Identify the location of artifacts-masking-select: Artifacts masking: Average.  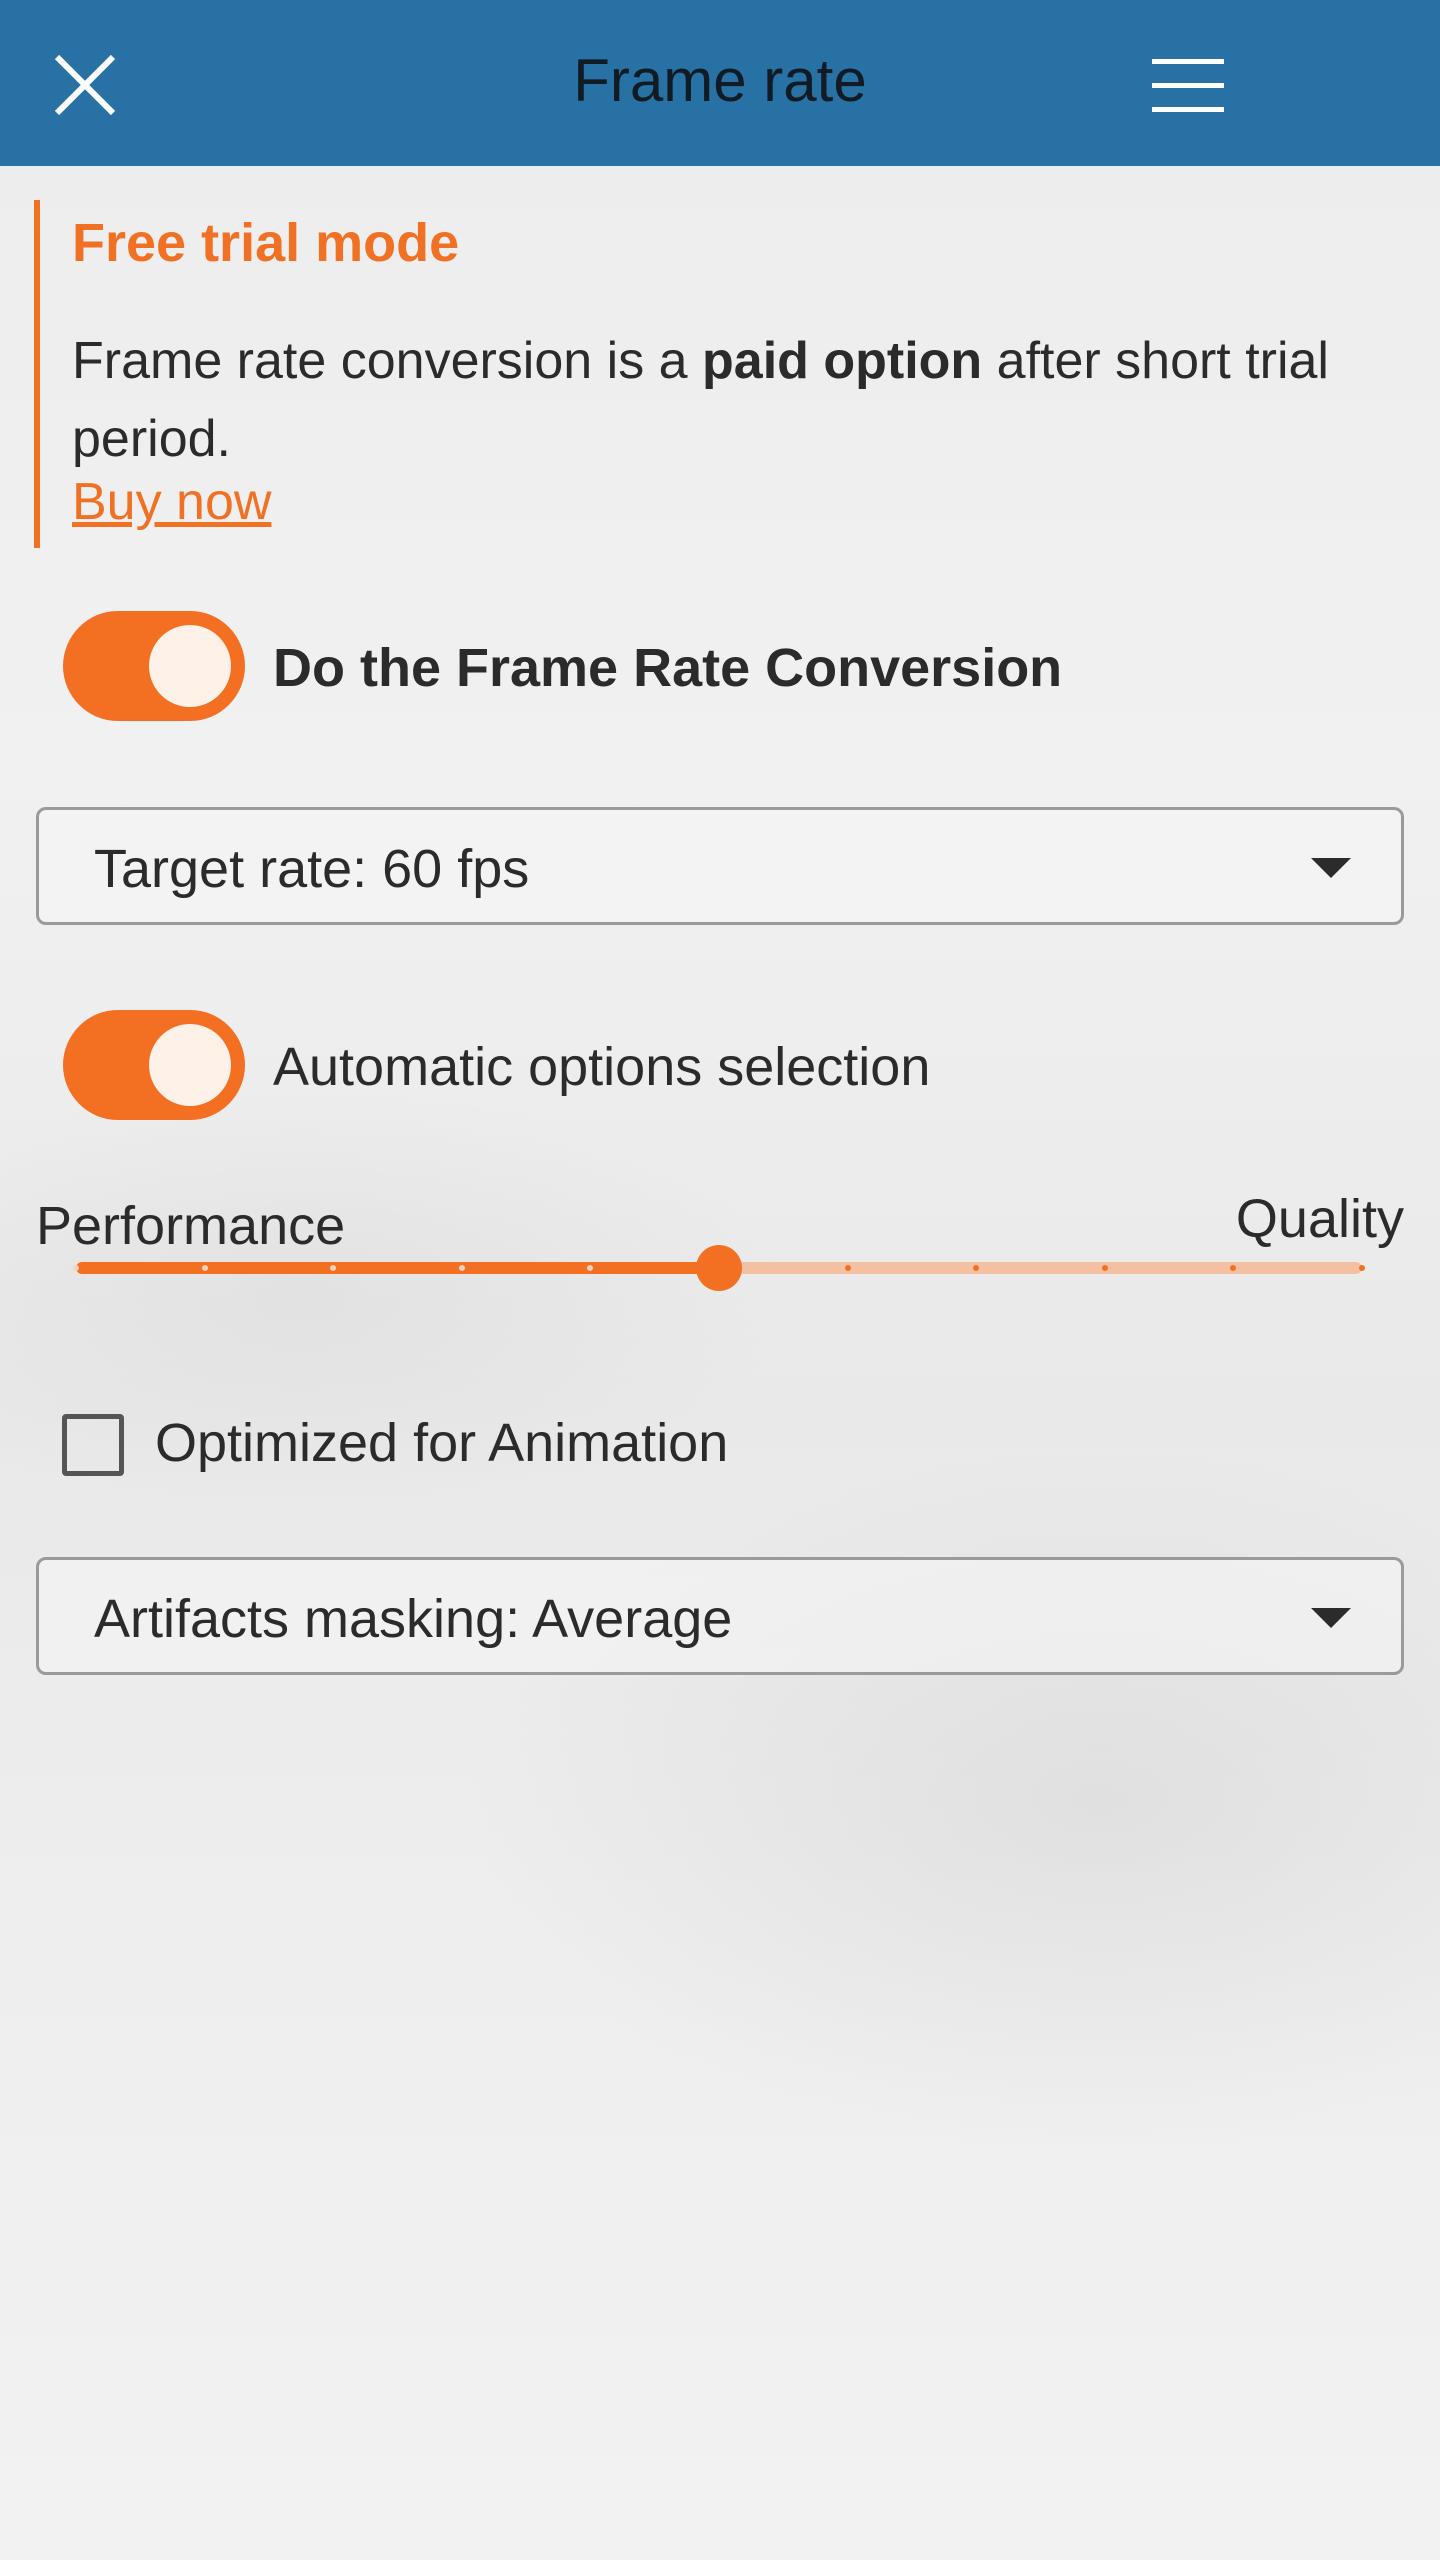
(720, 1616).